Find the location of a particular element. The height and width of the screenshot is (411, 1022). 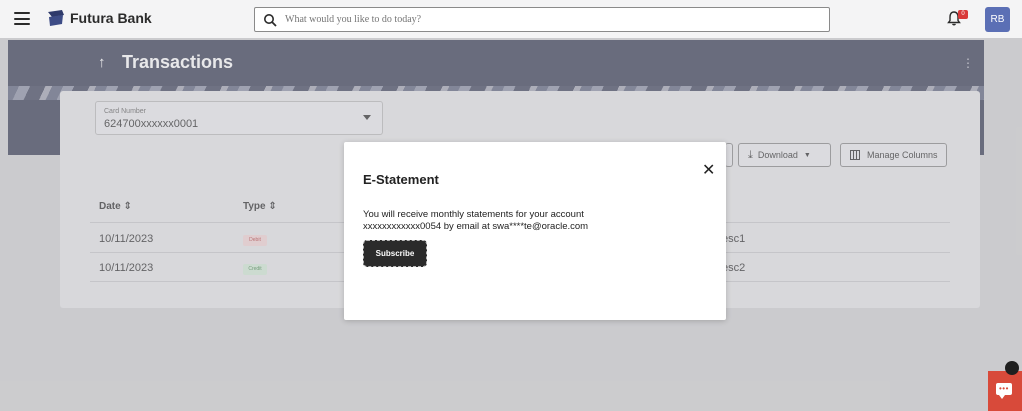

user-avatar: RB is located at coordinates (997, 19).